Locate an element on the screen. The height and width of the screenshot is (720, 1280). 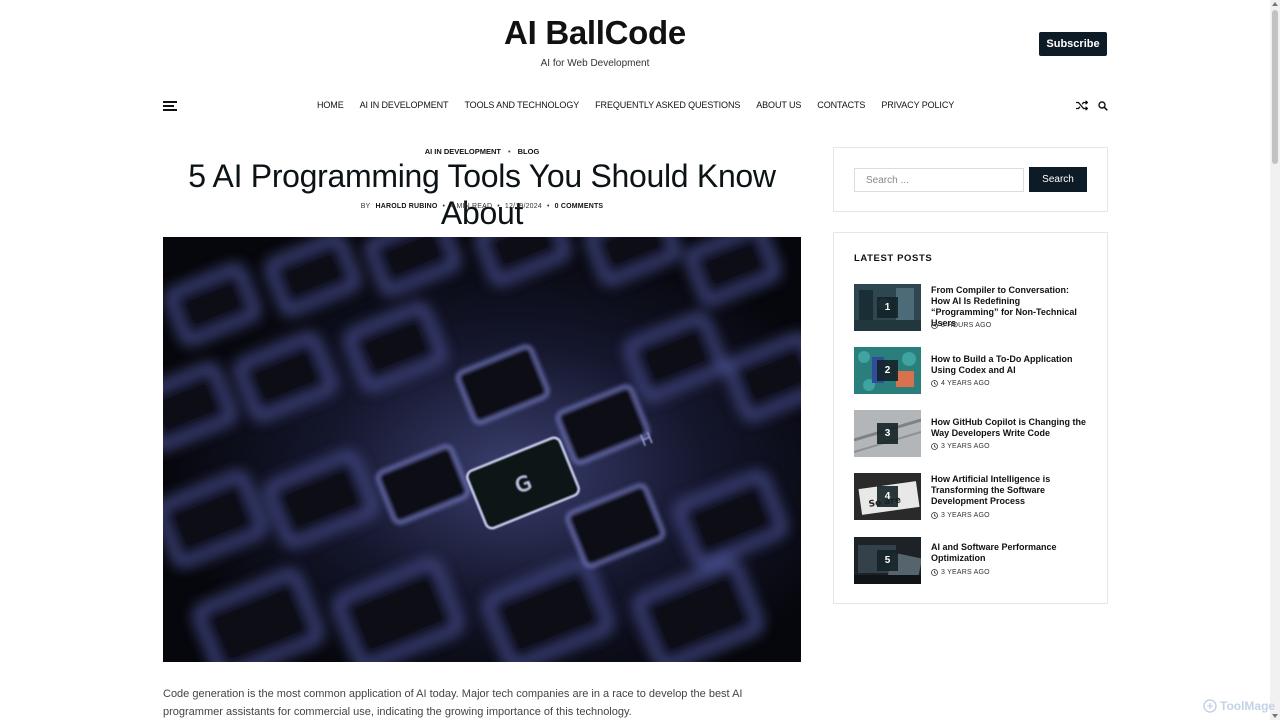
site-tagline: AI for Web Development is located at coordinates (595, 63).